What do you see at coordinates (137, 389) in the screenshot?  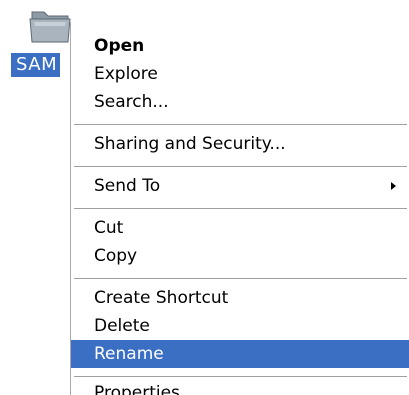 I see `menu-item-properties-label: Properties` at bounding box center [137, 389].